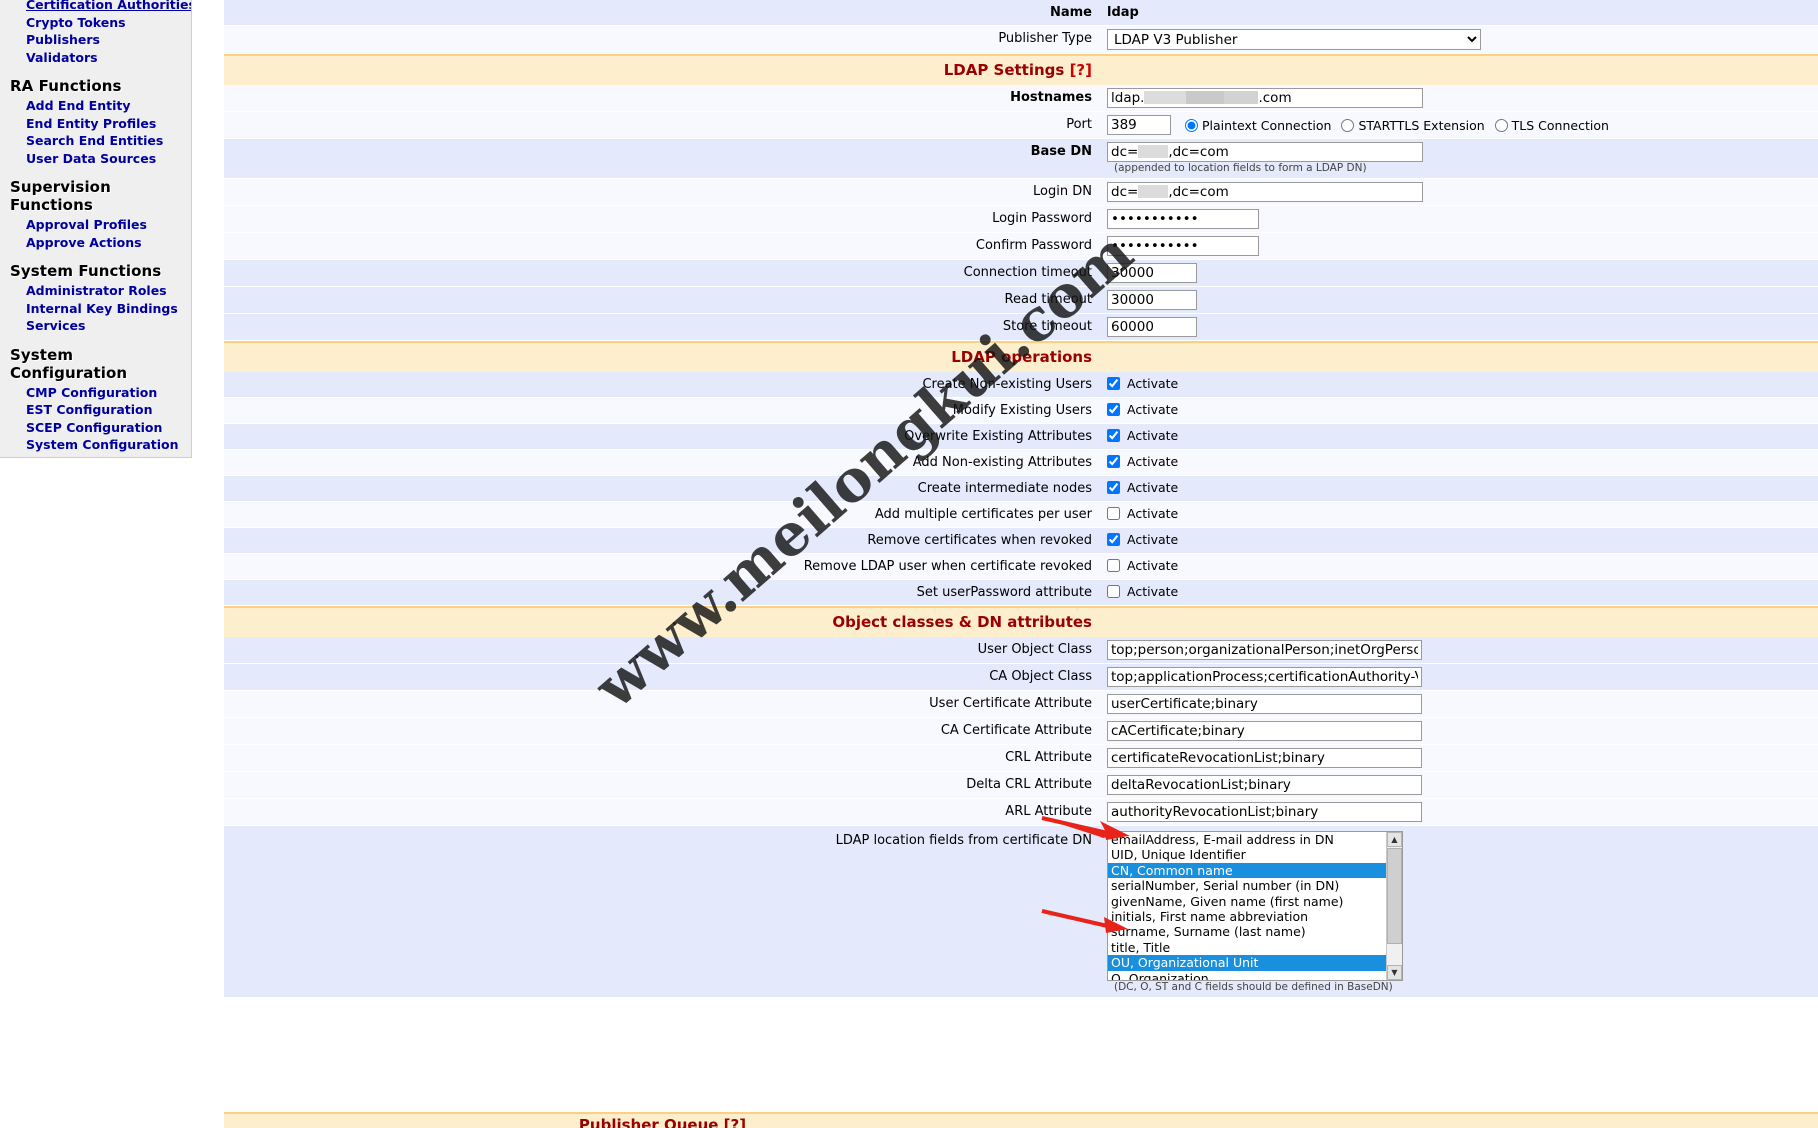 This screenshot has height=1128, width=1818. Describe the element at coordinates (1021, 677) in the screenshot. I see `row-ca-object-class: CA Object Class` at that location.